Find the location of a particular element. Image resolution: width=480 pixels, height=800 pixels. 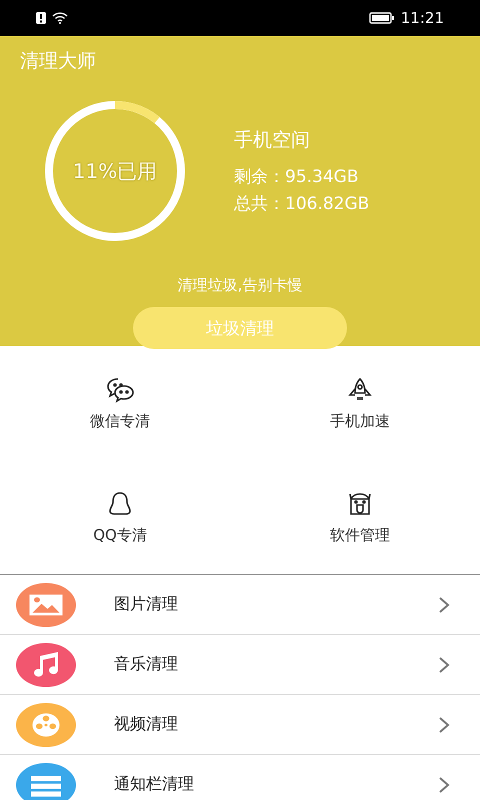

chat-bubbles-icon is located at coordinates (120, 390).